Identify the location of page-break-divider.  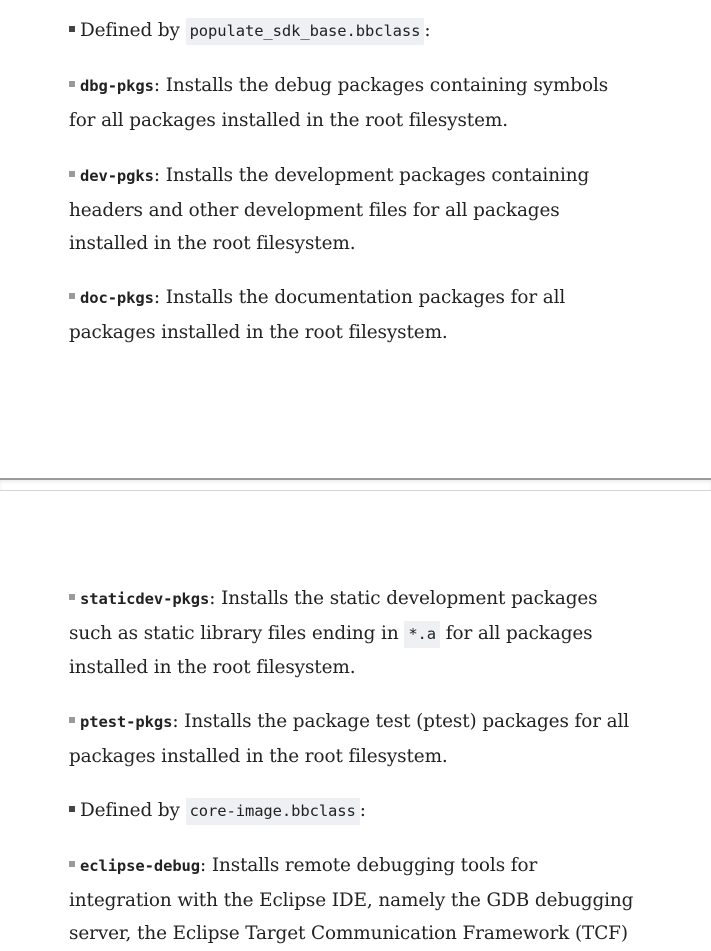
(355, 484).